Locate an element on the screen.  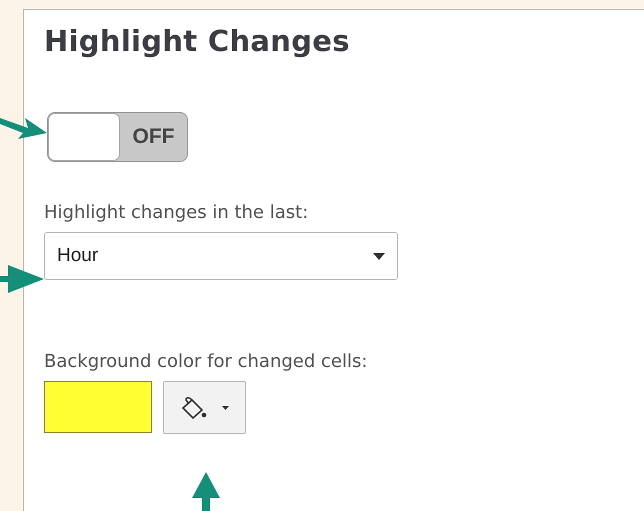
field-label: Highlight changes in the last: is located at coordinates (176, 212).